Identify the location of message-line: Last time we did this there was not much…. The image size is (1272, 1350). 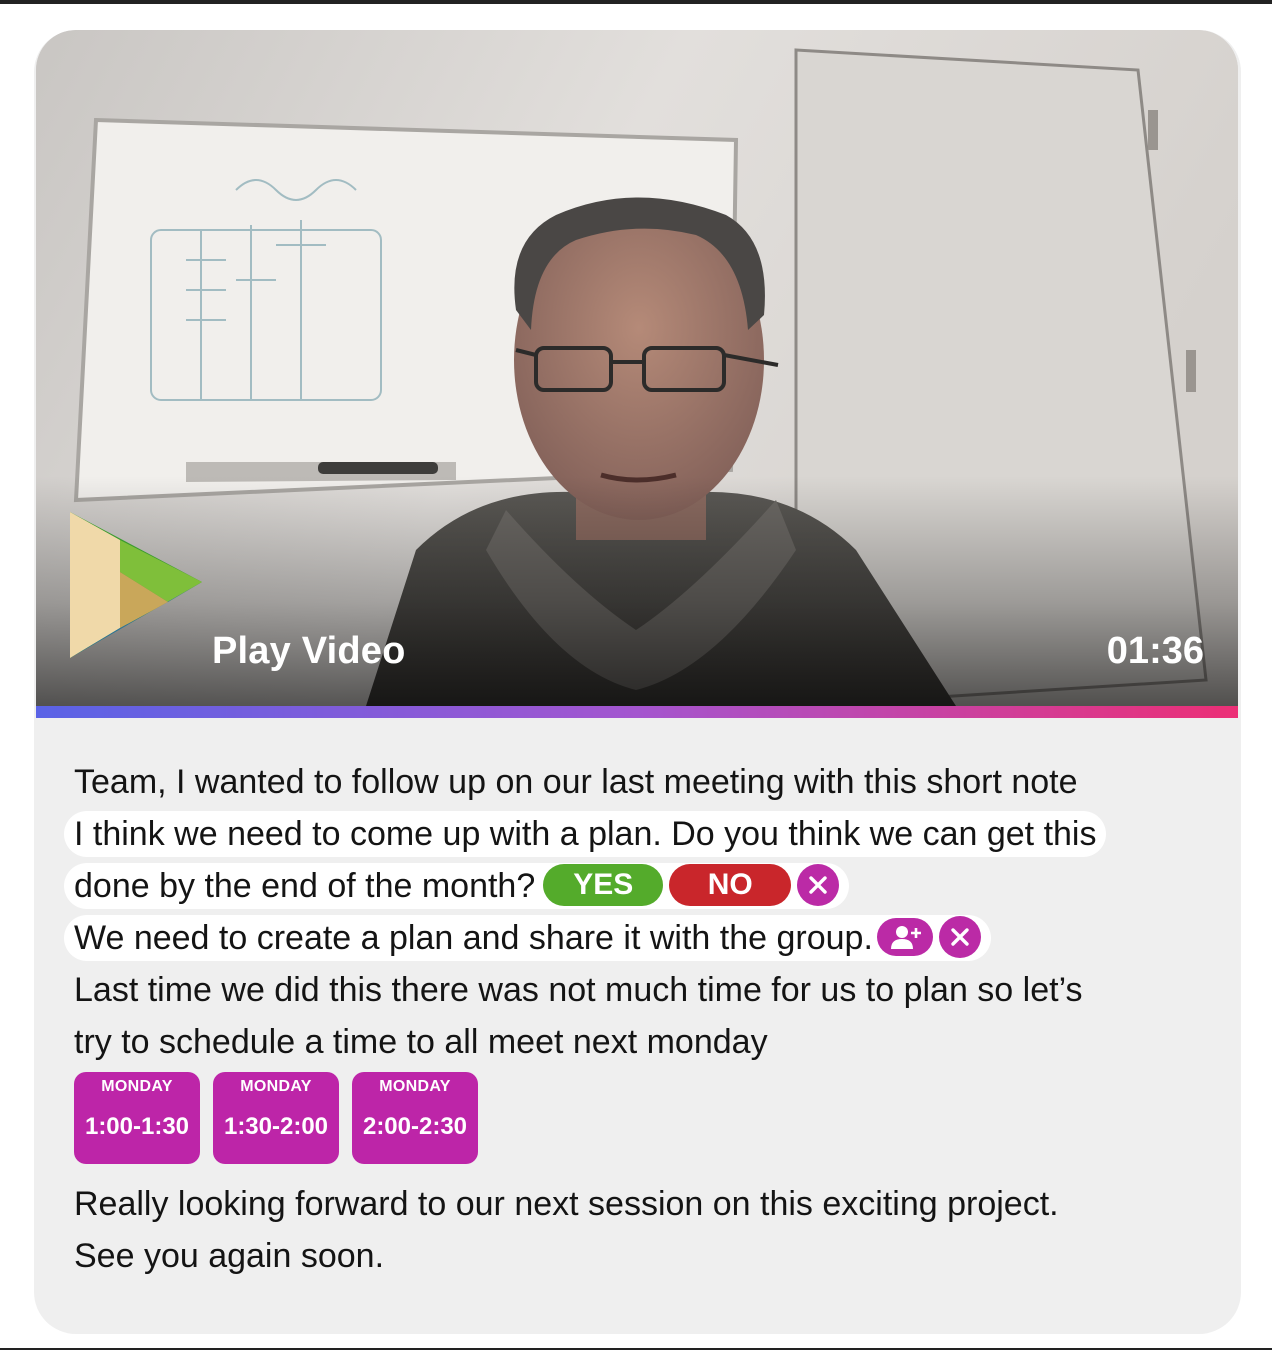
(578, 990).